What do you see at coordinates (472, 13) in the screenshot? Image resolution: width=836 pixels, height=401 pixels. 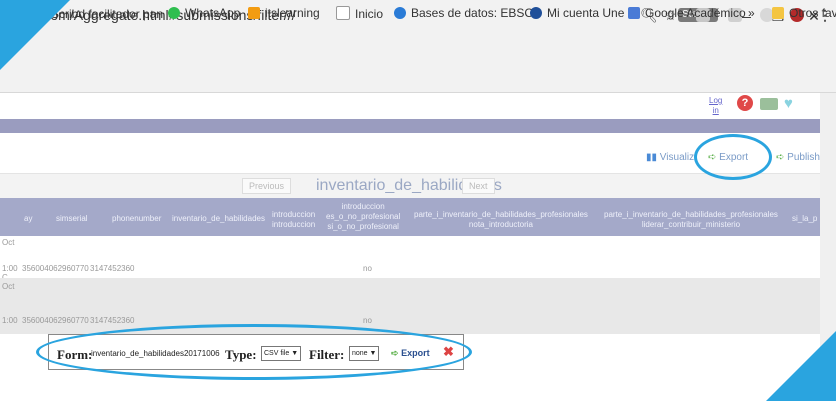 I see `bookmark-label: Bases de datos: EBSC` at bounding box center [472, 13].